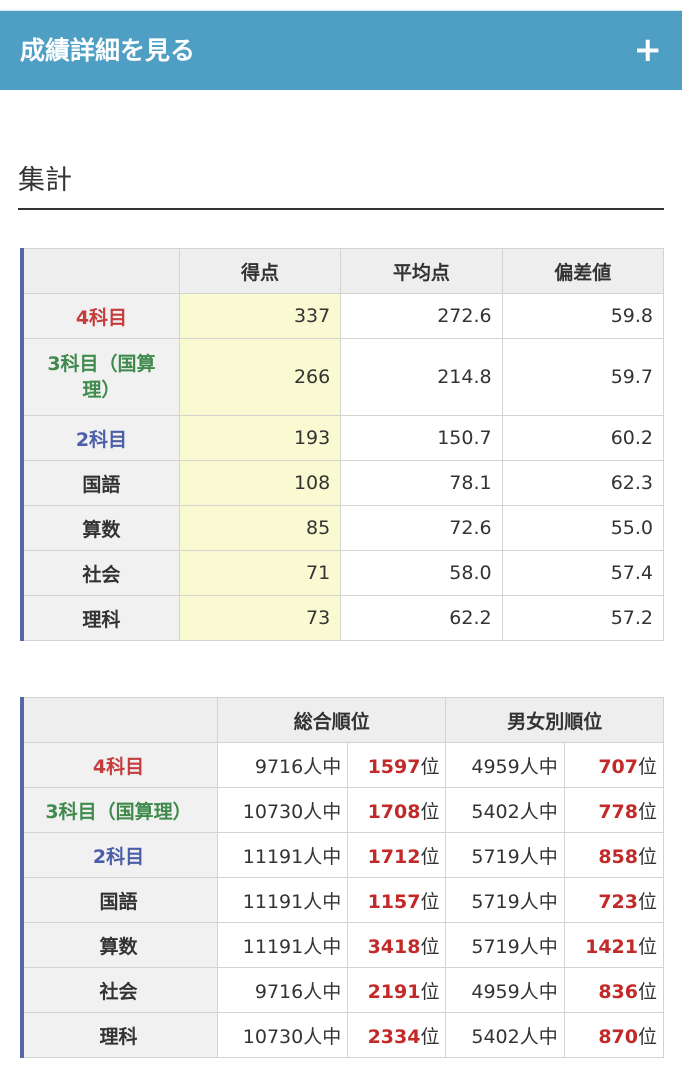 This screenshot has height=1080, width=682. I want to click on col-header-overall-rank: 総合順位, so click(331, 720).